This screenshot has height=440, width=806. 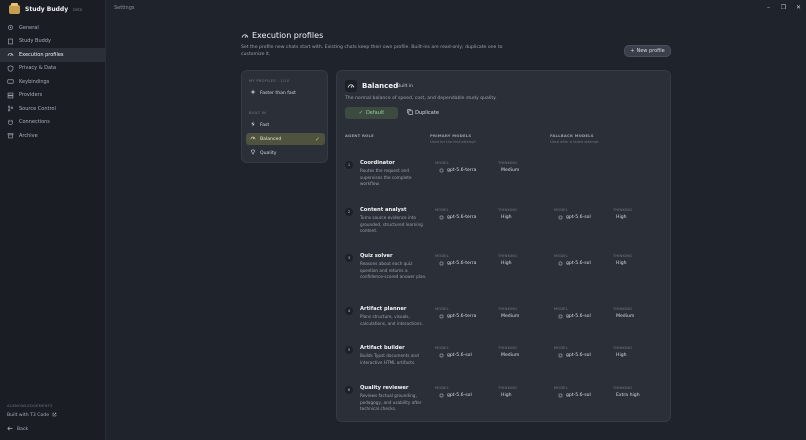 I want to click on role-number: 6, so click(x=349, y=390).